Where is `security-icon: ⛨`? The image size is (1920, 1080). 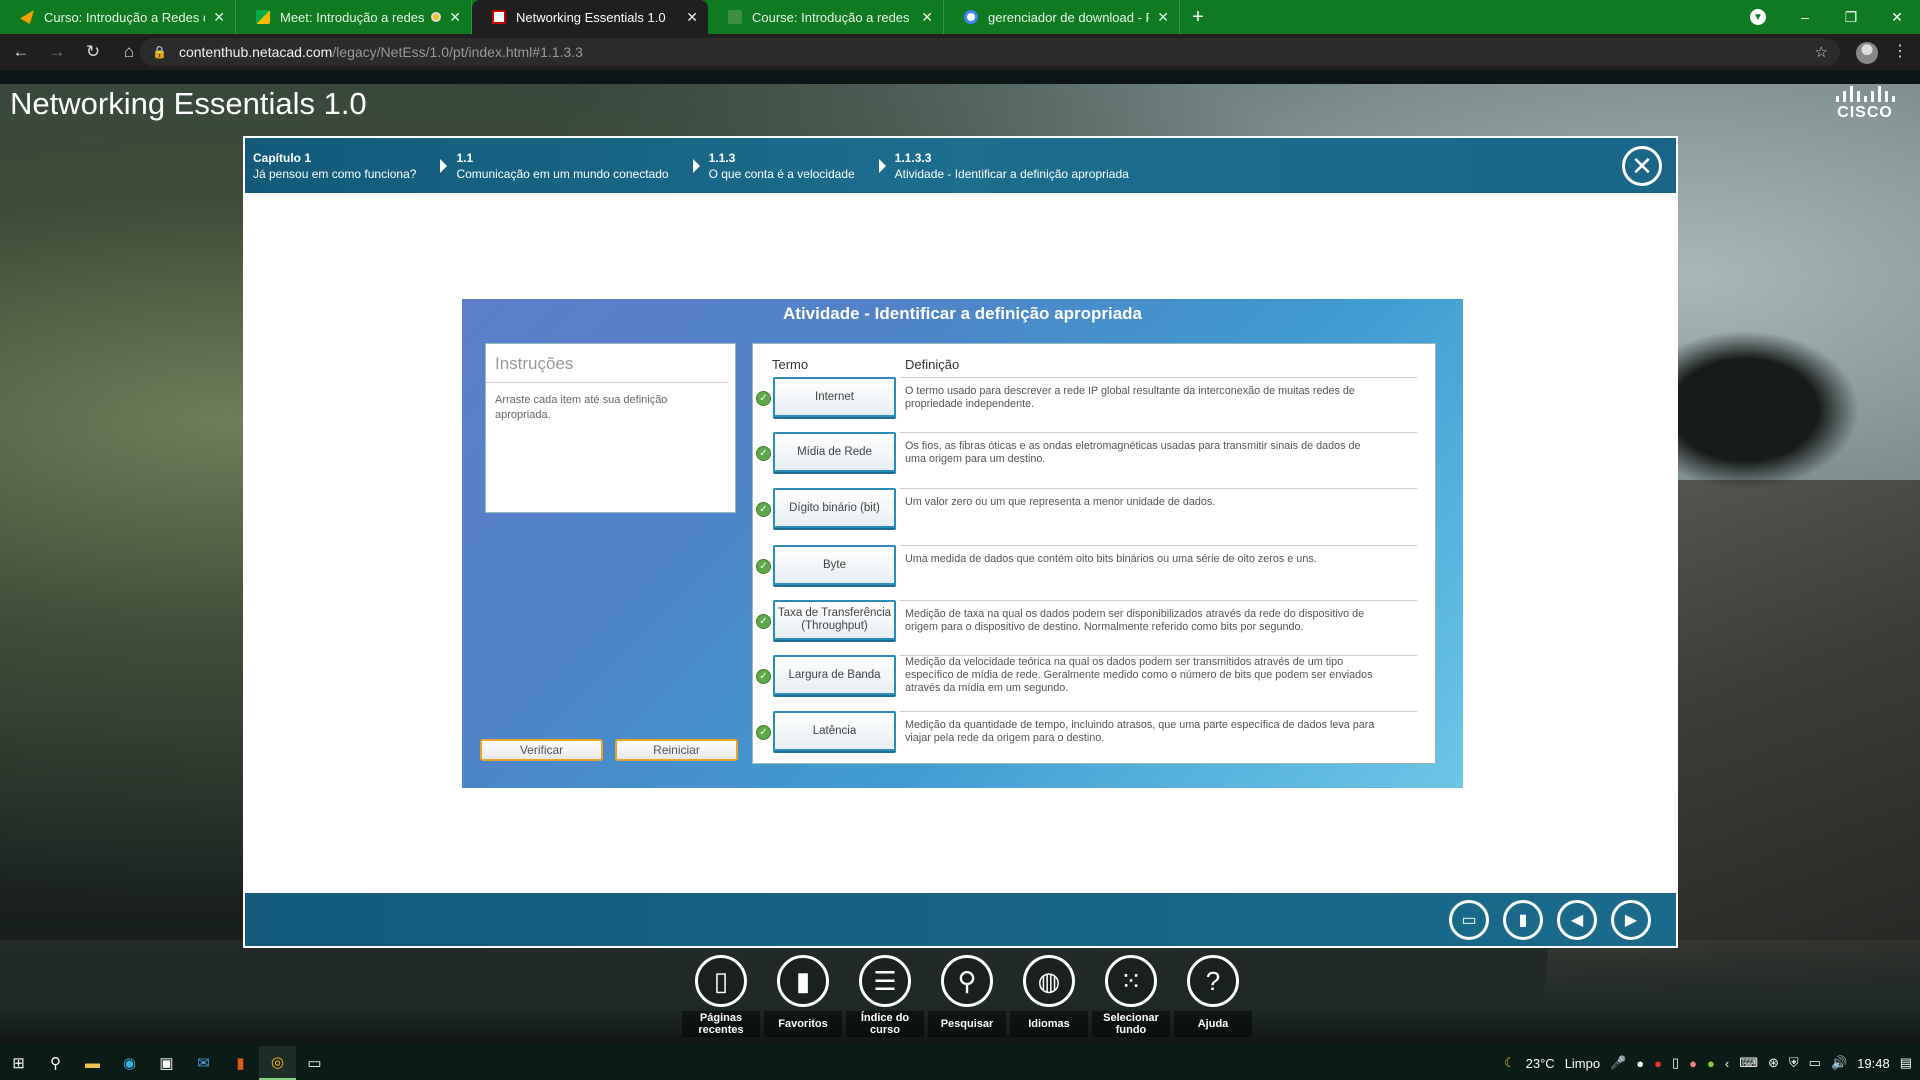 security-icon: ⛨ is located at coordinates (1794, 1063).